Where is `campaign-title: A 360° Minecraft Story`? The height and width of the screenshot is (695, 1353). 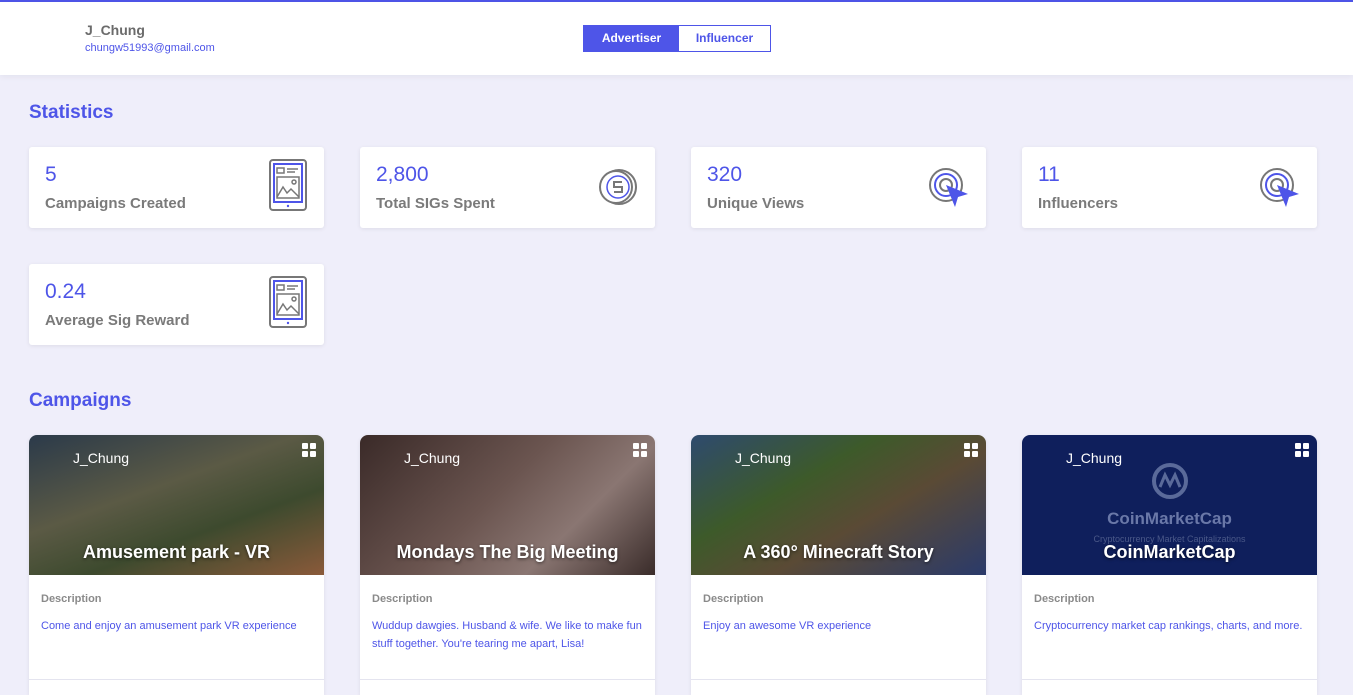
campaign-title: A 360° Minecraft Story is located at coordinates (838, 552).